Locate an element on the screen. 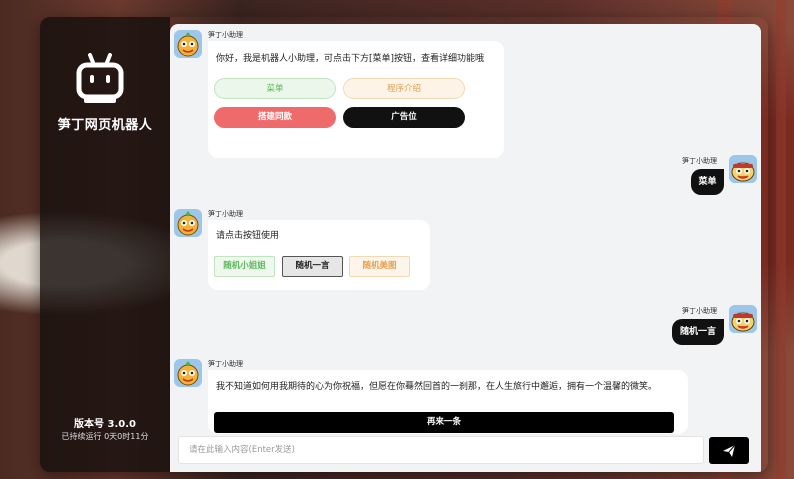 The image size is (794, 479). version-label: 版本号 3.0.0 is located at coordinates (105, 424).